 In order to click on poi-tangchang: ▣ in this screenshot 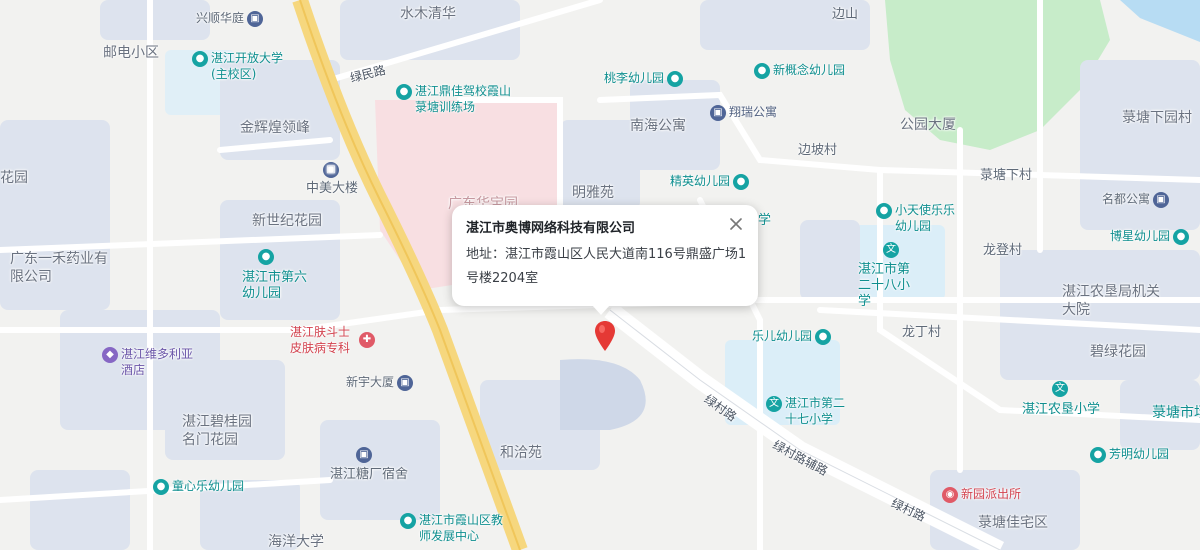, I will do `click(364, 454)`.